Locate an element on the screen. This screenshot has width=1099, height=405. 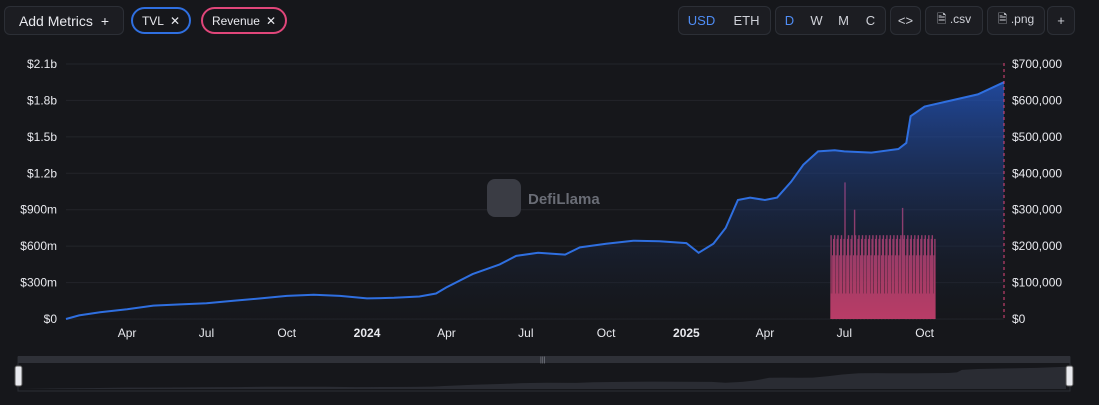
brush-grip-icon: ||| is located at coordinates (543, 360).